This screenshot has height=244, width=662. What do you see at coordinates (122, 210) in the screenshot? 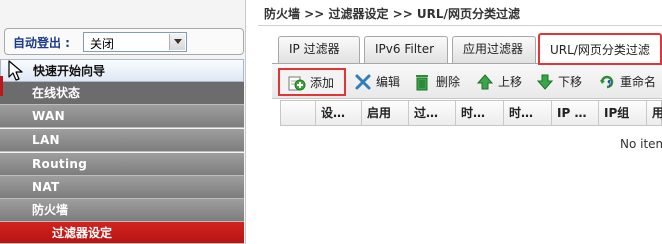
I see `sidebar-item-firewall: 防火墙` at bounding box center [122, 210].